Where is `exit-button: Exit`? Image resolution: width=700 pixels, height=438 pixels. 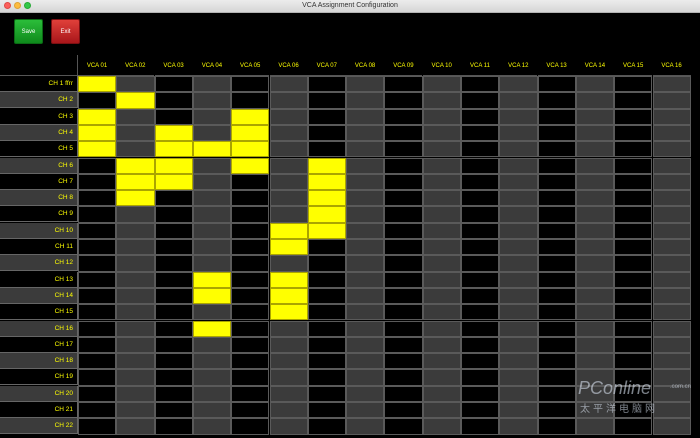
exit-button: Exit is located at coordinates (65, 31).